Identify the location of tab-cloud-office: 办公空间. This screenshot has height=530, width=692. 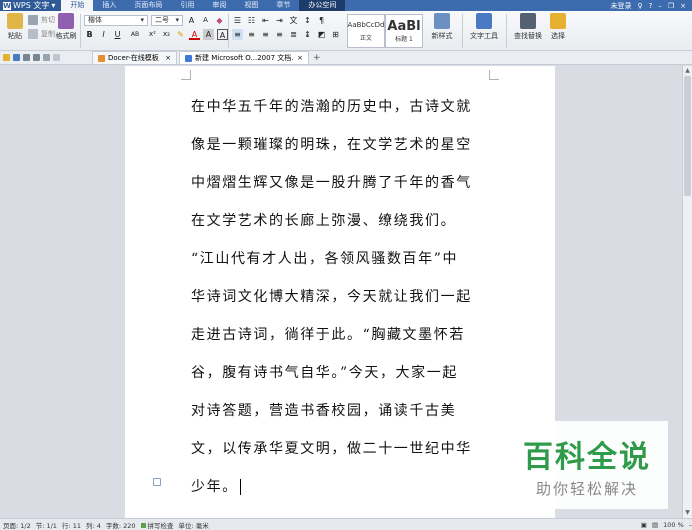
(322, 5).